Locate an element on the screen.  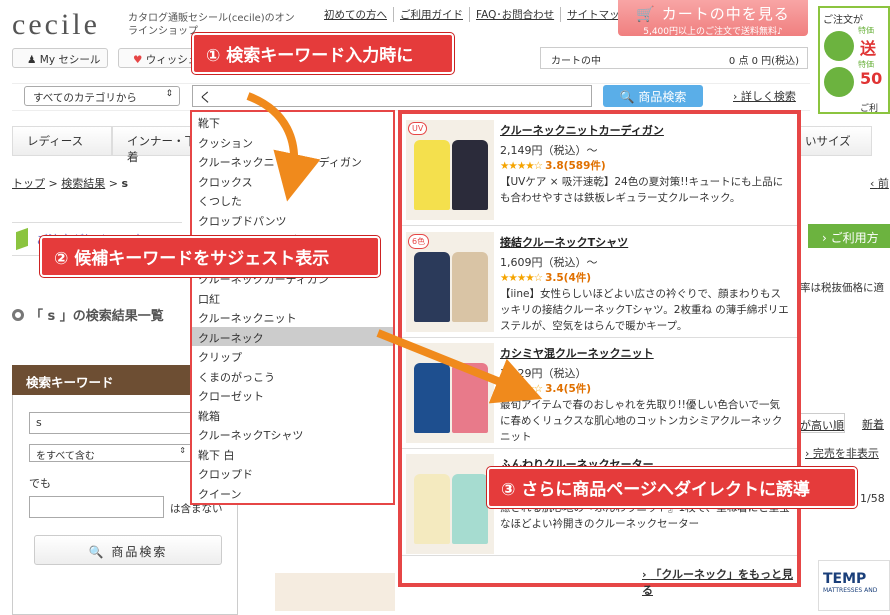
hide-soldout-link: › 完売を非表示 is located at coordinates (842, 453).